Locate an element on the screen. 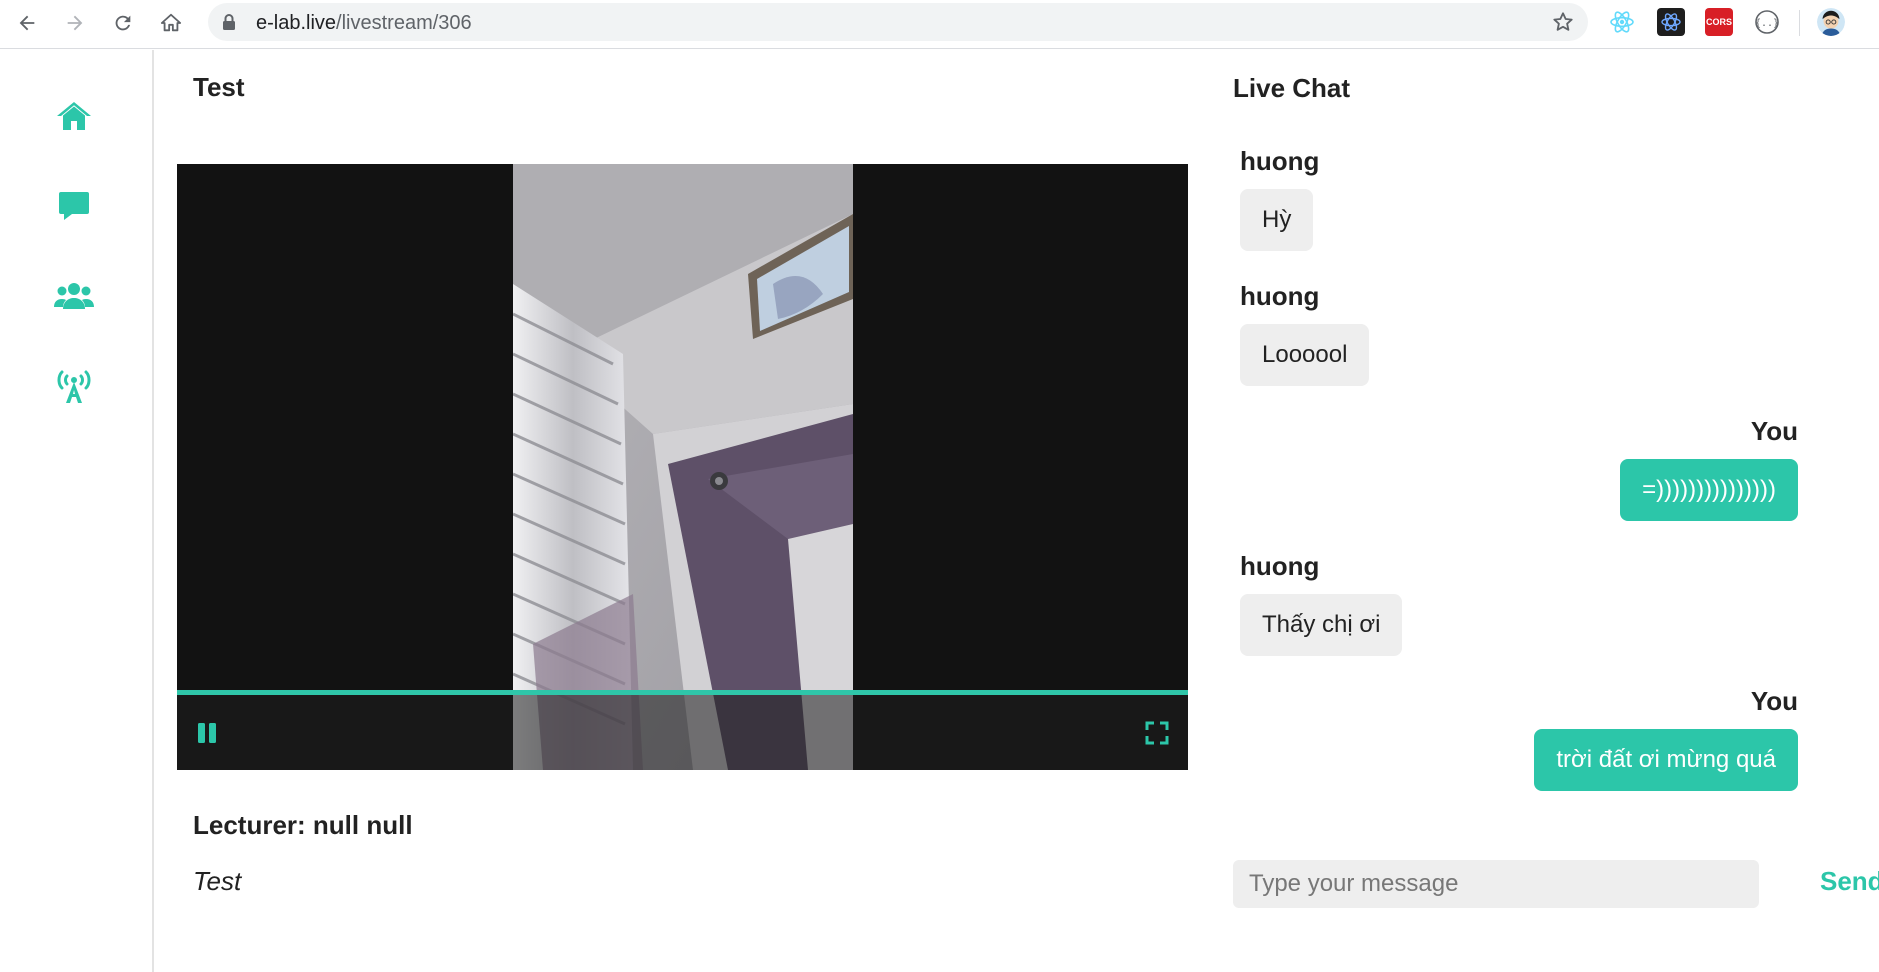  chat-message: huong Thấy chị ơi is located at coordinates (1321, 603).